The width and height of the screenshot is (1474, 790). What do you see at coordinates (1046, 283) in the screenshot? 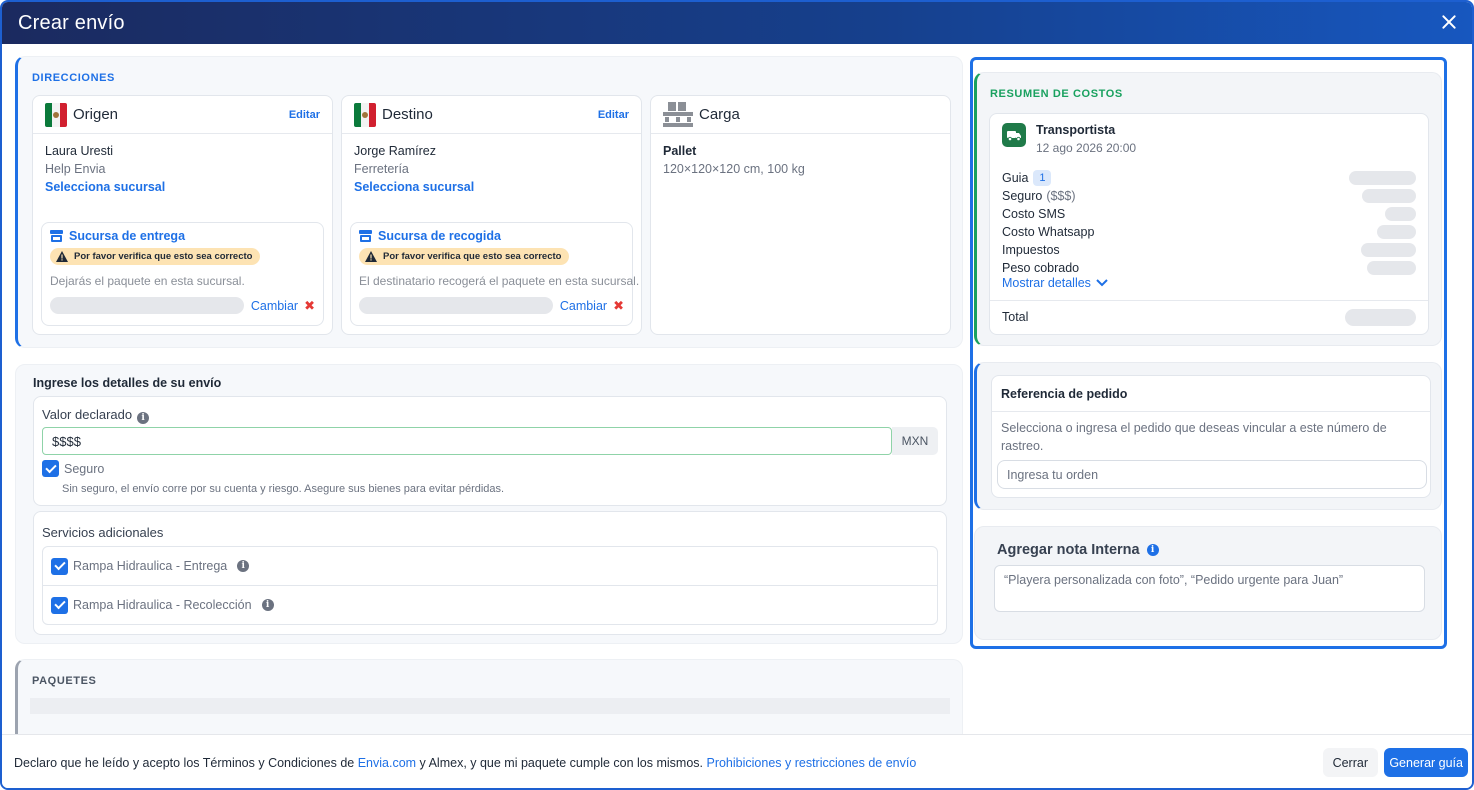
I see `show-details-text: Mostrar detalles` at bounding box center [1046, 283].